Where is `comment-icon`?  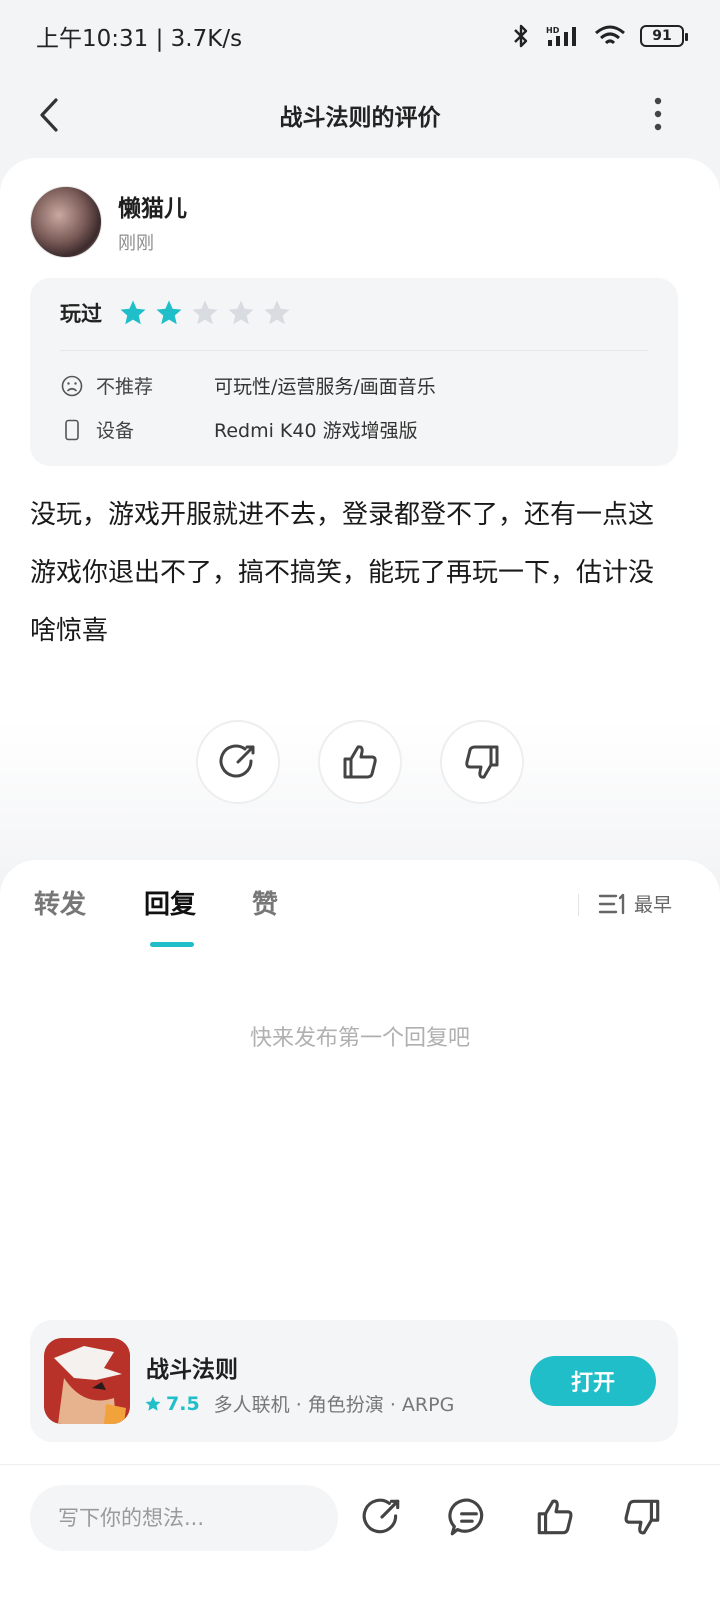
comment-icon is located at coordinates (469, 1517).